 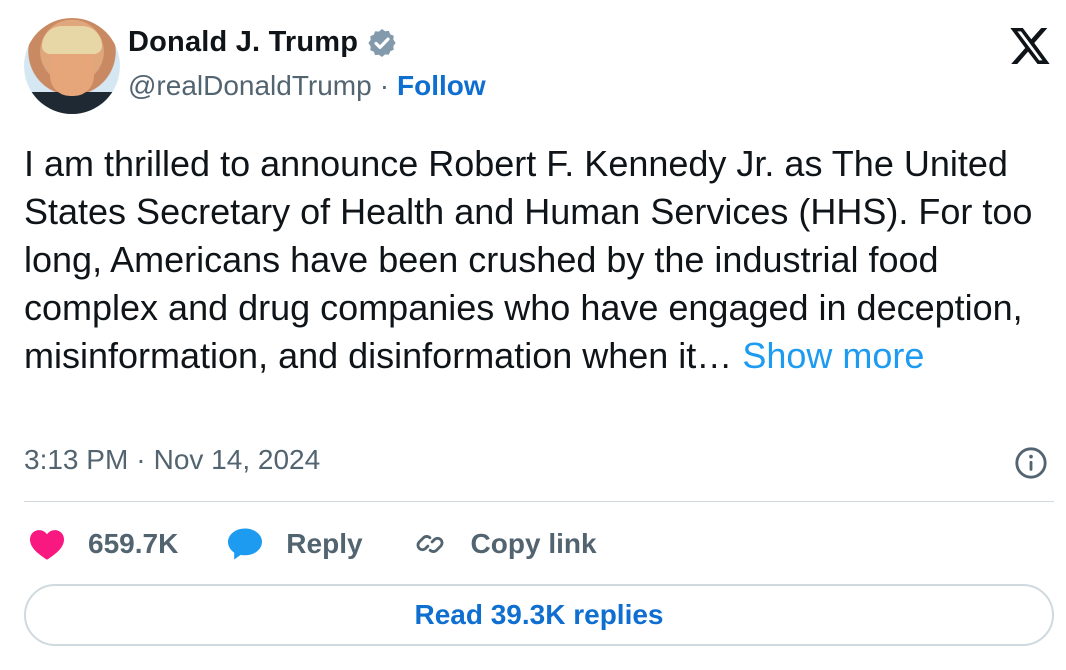 What do you see at coordinates (833, 355) in the screenshot?
I see `show-more-link: Show more` at bounding box center [833, 355].